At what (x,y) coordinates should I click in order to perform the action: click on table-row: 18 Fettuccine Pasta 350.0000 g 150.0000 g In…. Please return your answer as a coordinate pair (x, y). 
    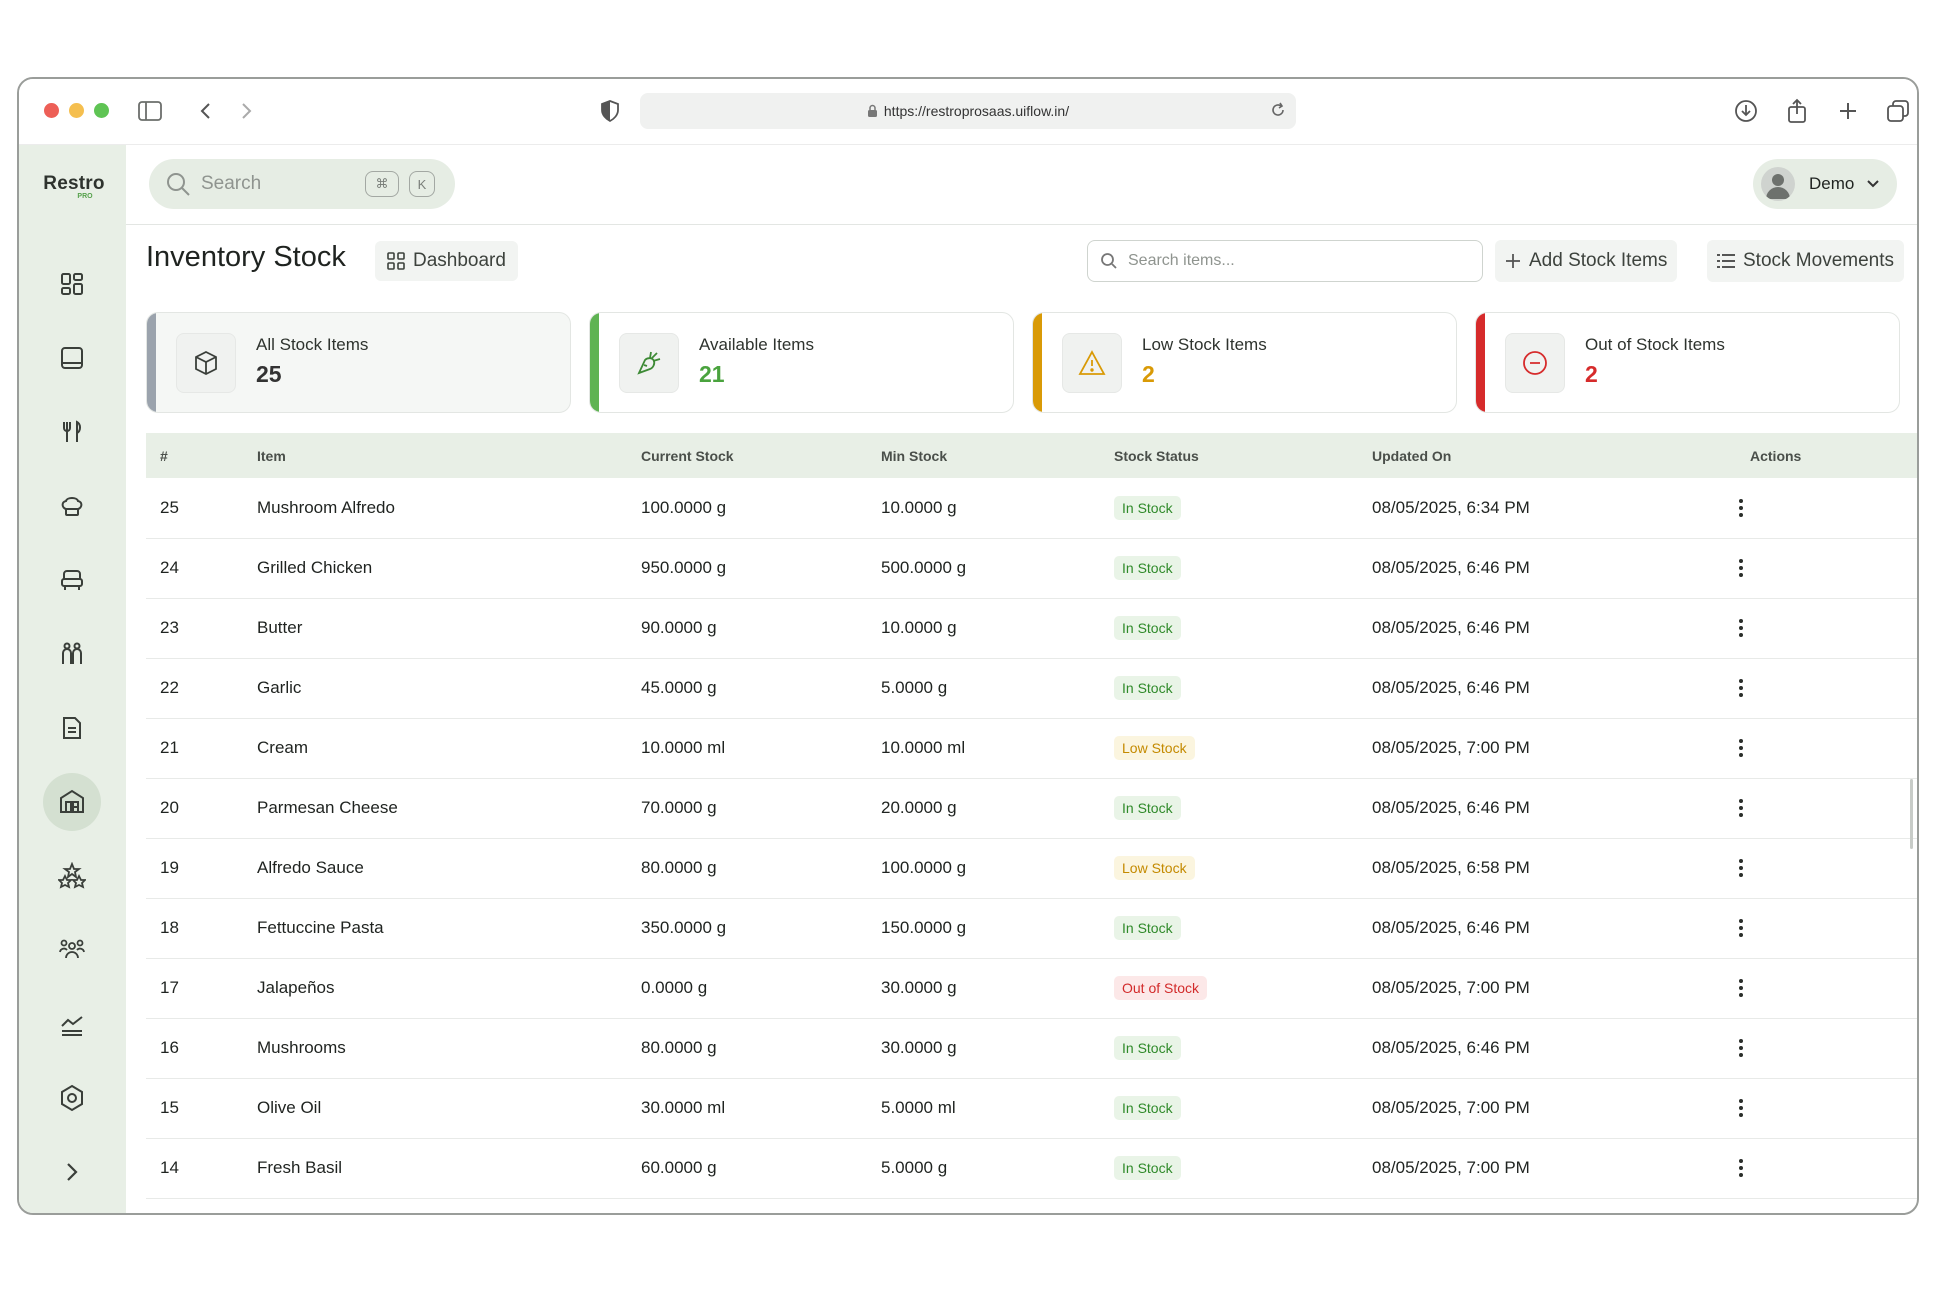
    Looking at the image, I should click on (1031, 928).